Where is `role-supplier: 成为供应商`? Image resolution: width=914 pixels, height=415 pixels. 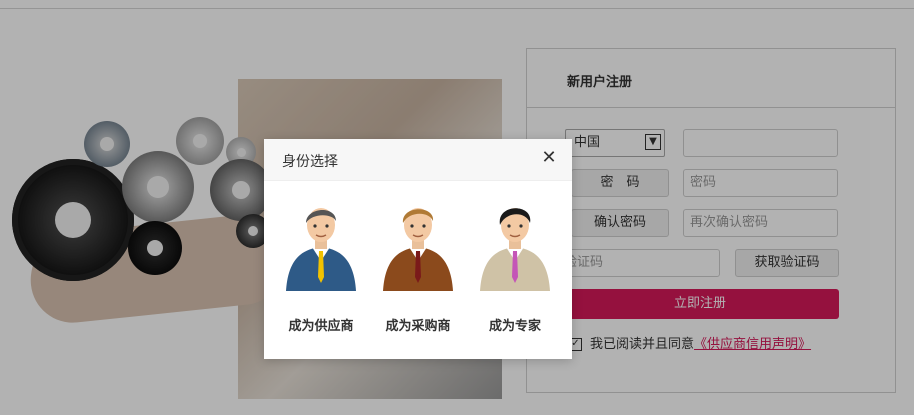 role-supplier: 成为供应商 is located at coordinates (321, 267).